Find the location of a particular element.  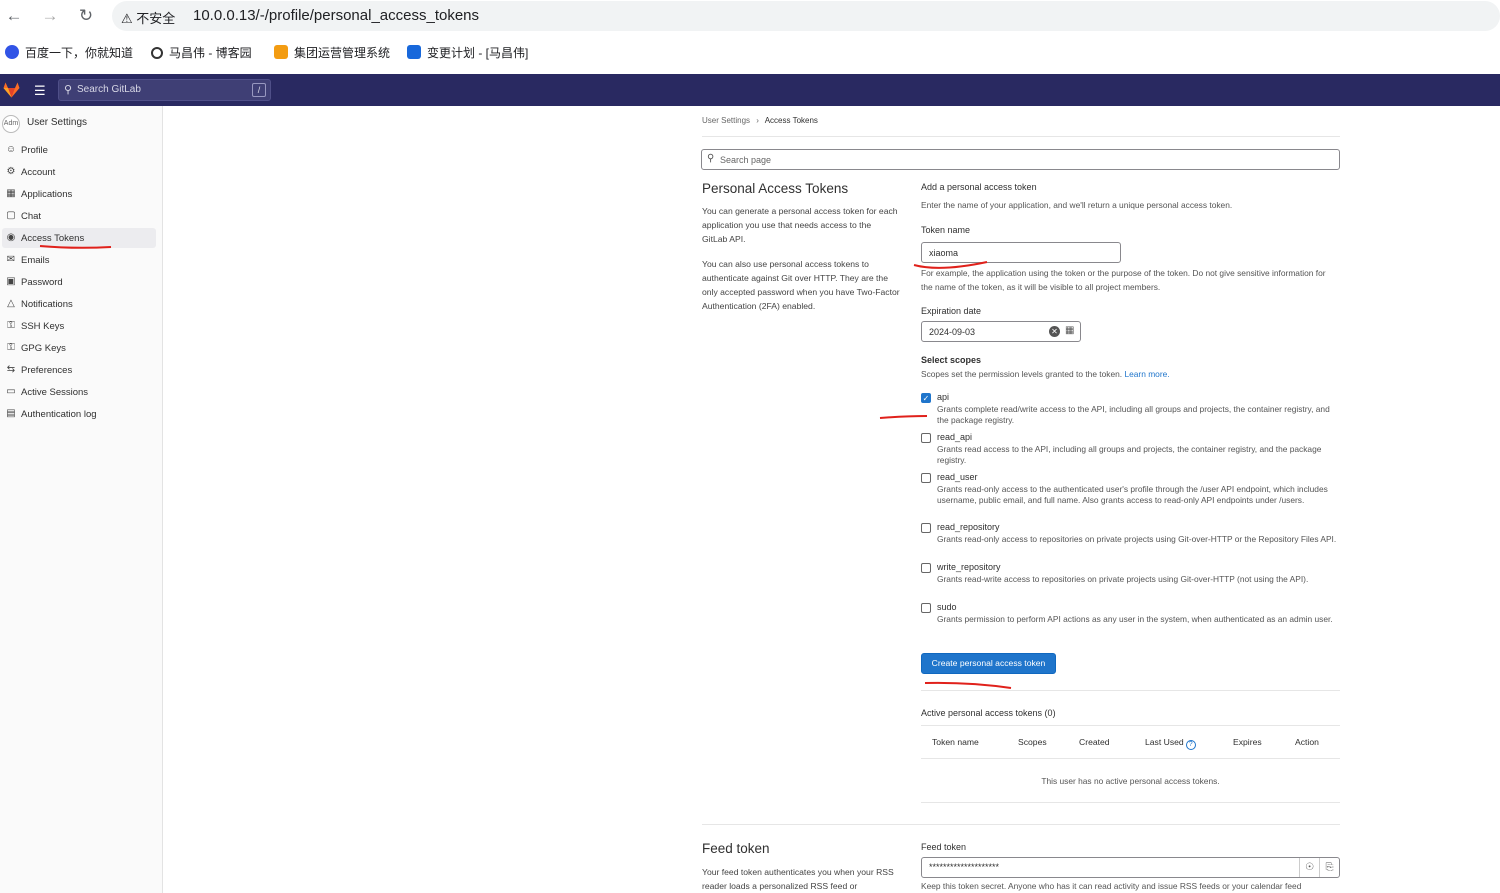

annotation-underline-api is located at coordinates (903, 417).